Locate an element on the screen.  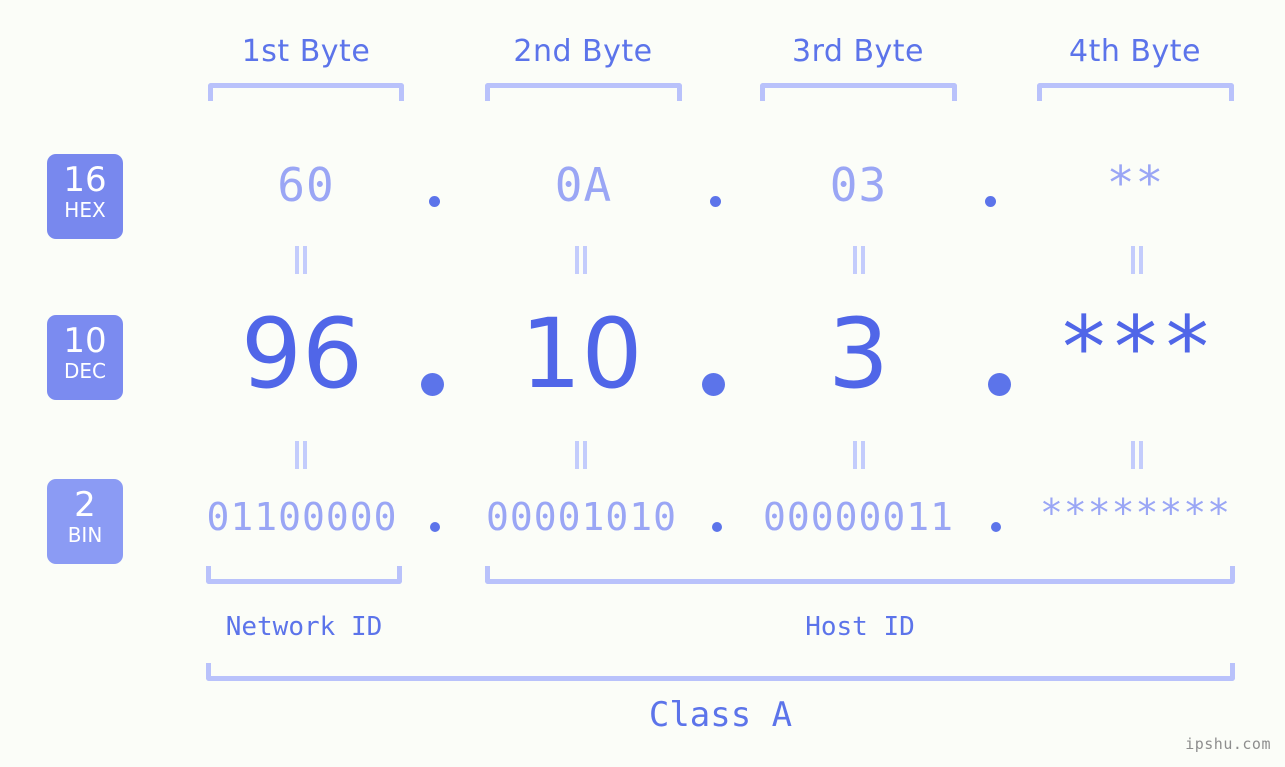
hex-value-byte-3: 03 is located at coordinates (858, 185).